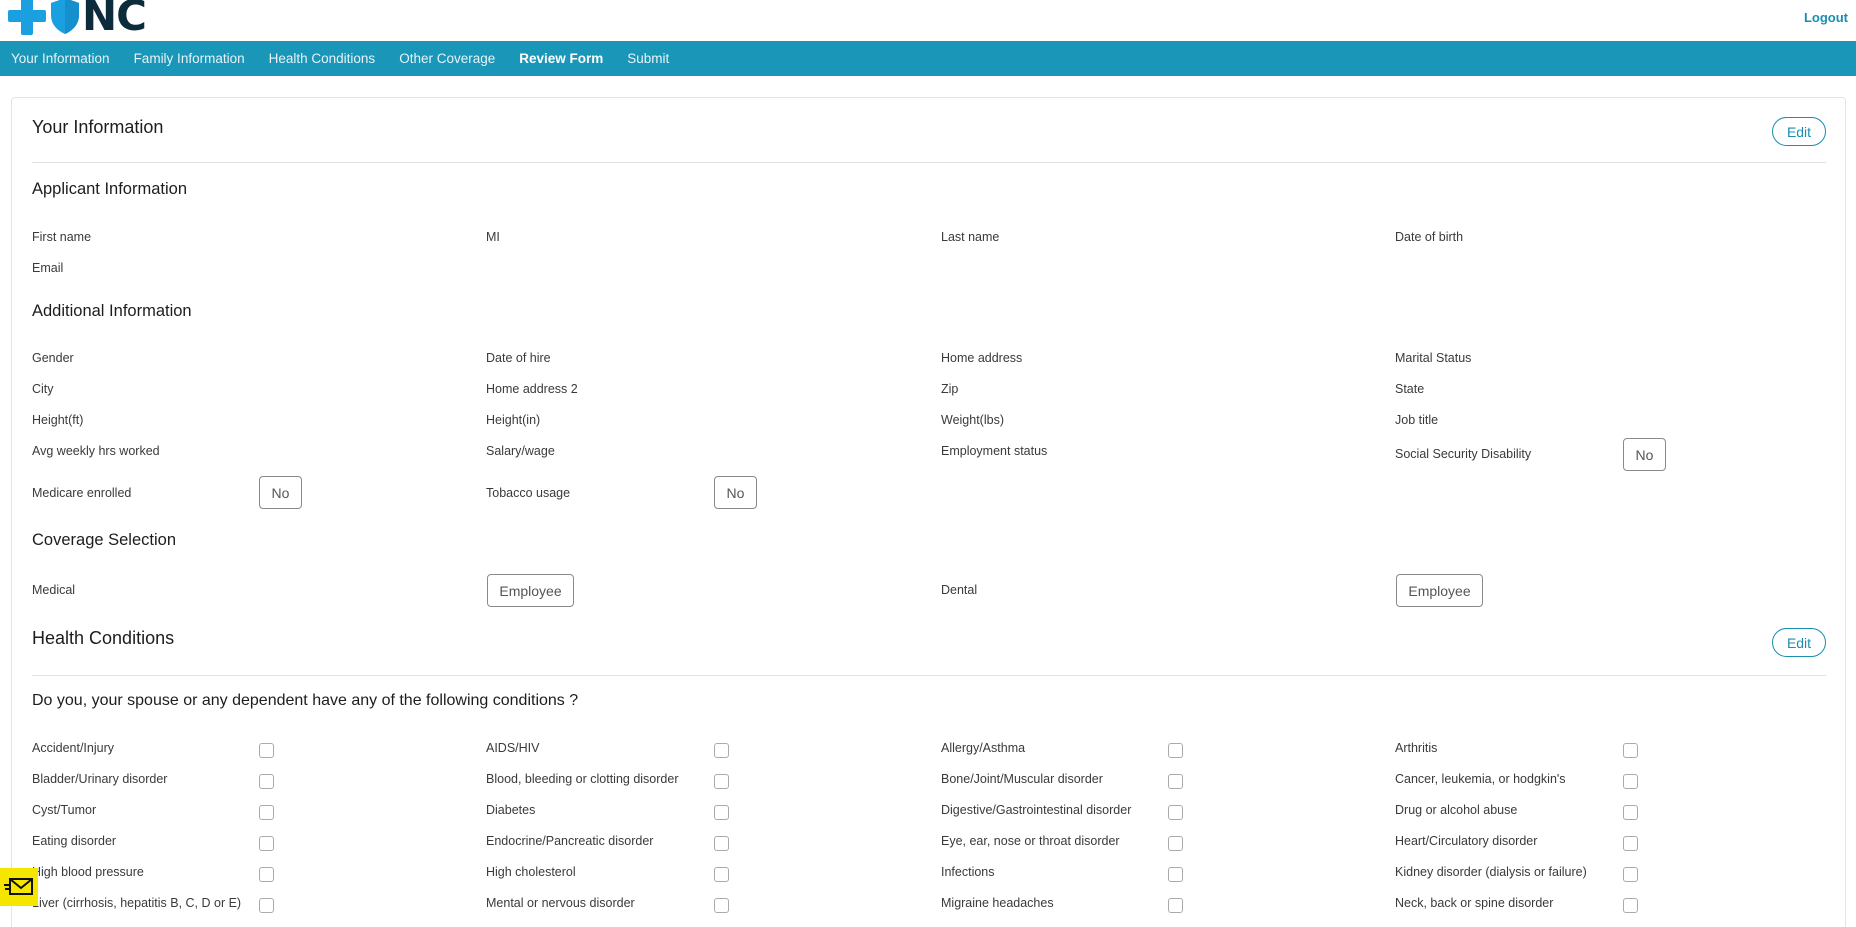 The width and height of the screenshot is (1856, 927). What do you see at coordinates (1036, 810) in the screenshot?
I see `condition-label: Digestive/Gastrointestinal disorder` at bounding box center [1036, 810].